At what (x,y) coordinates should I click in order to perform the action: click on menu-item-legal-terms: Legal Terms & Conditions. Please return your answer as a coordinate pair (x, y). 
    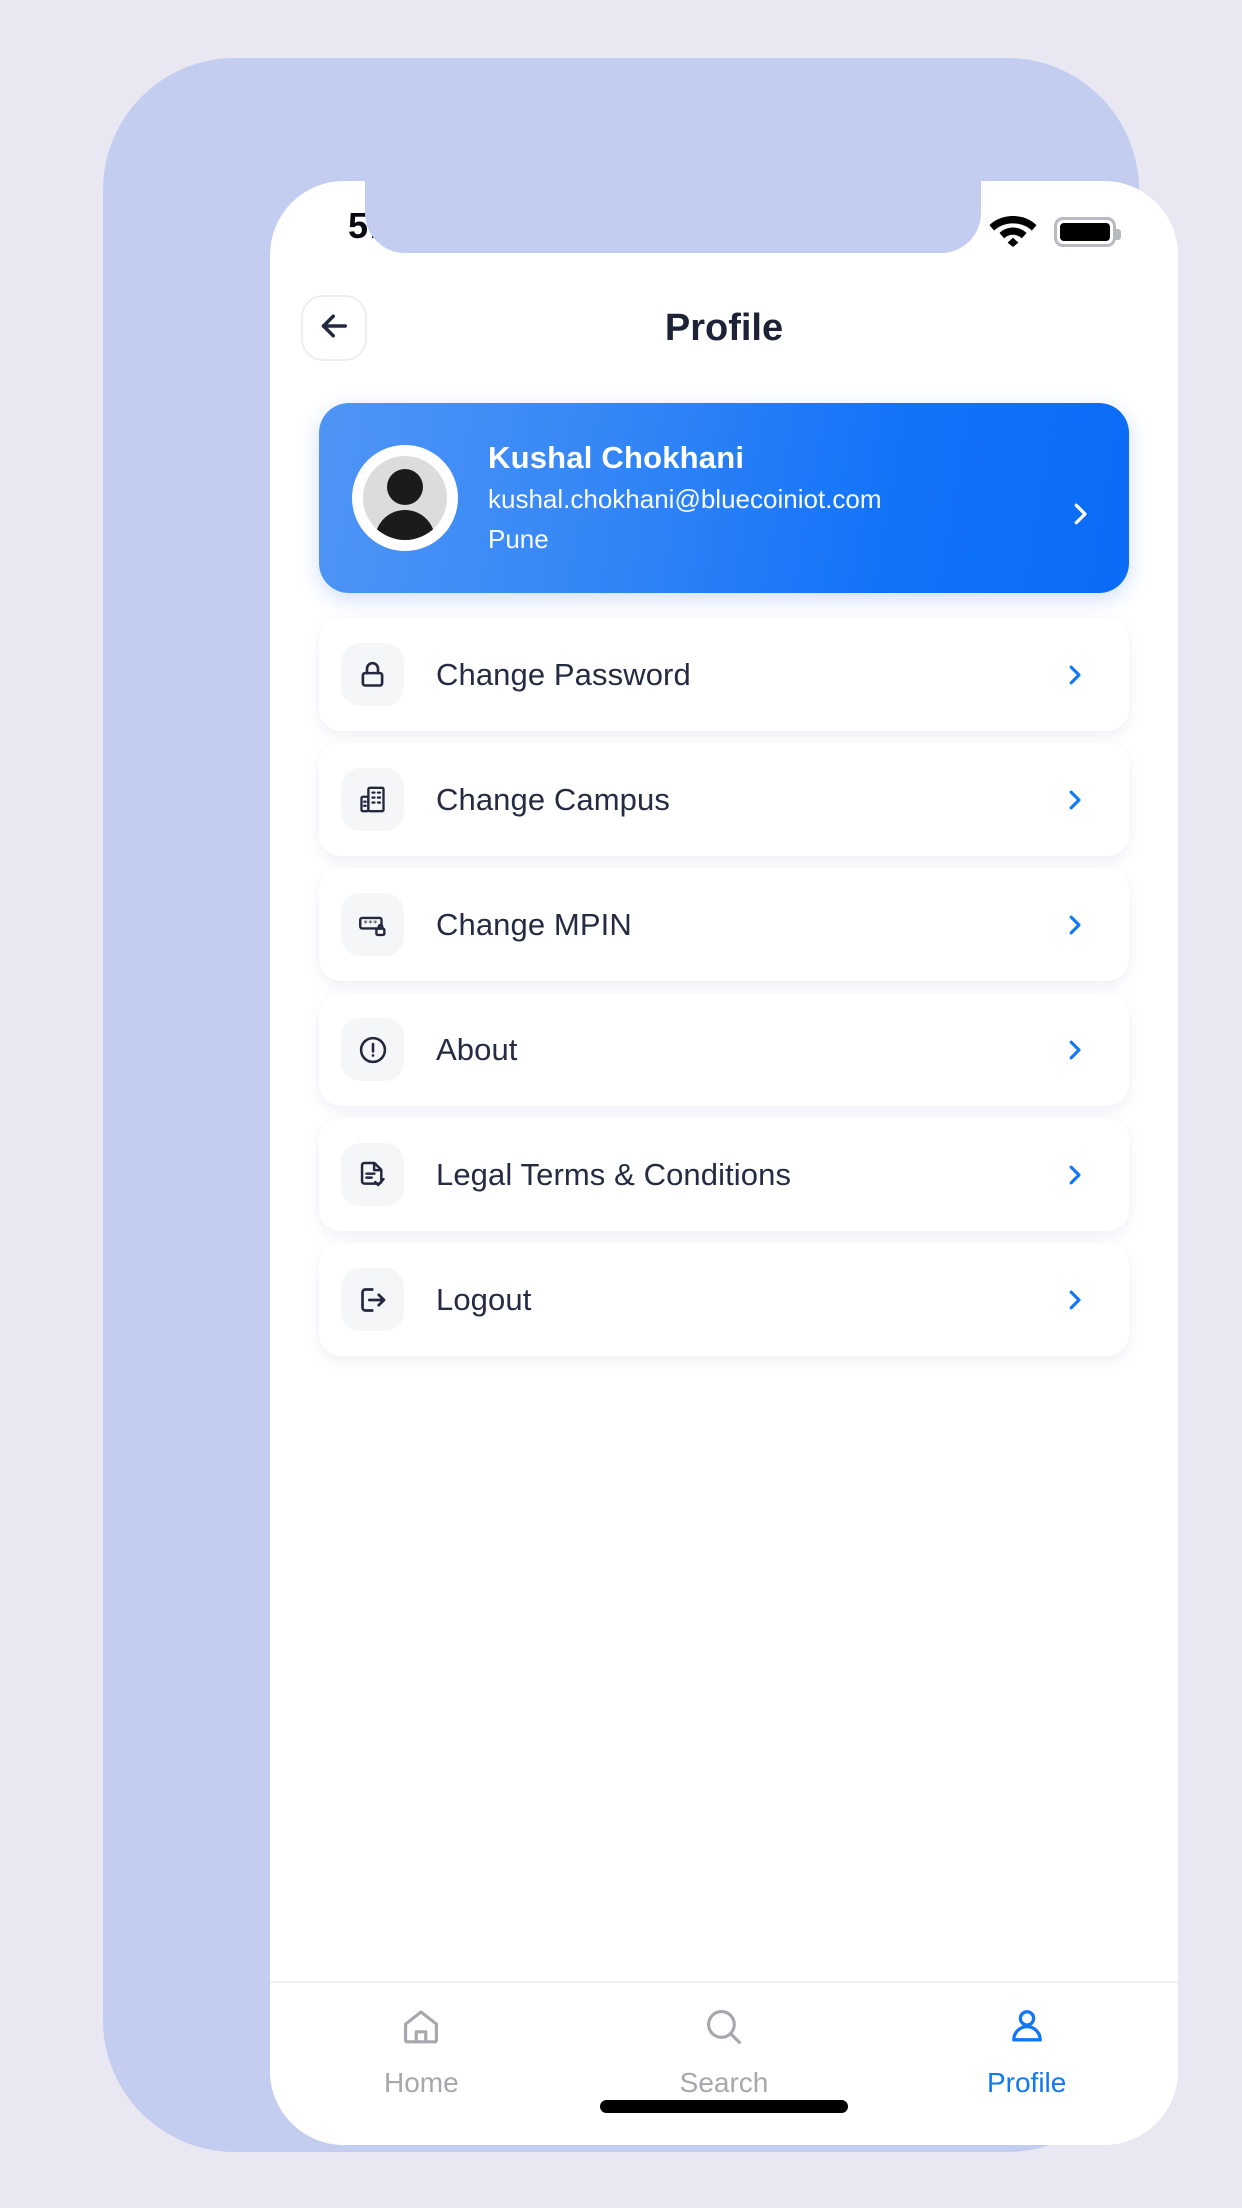
    Looking at the image, I should click on (724, 1174).